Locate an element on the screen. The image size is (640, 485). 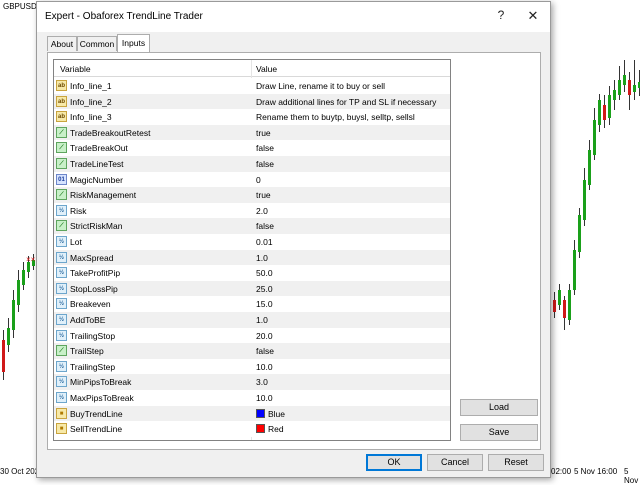
param-row: 01 MagicNumber 0 is located at coordinates (252, 179).